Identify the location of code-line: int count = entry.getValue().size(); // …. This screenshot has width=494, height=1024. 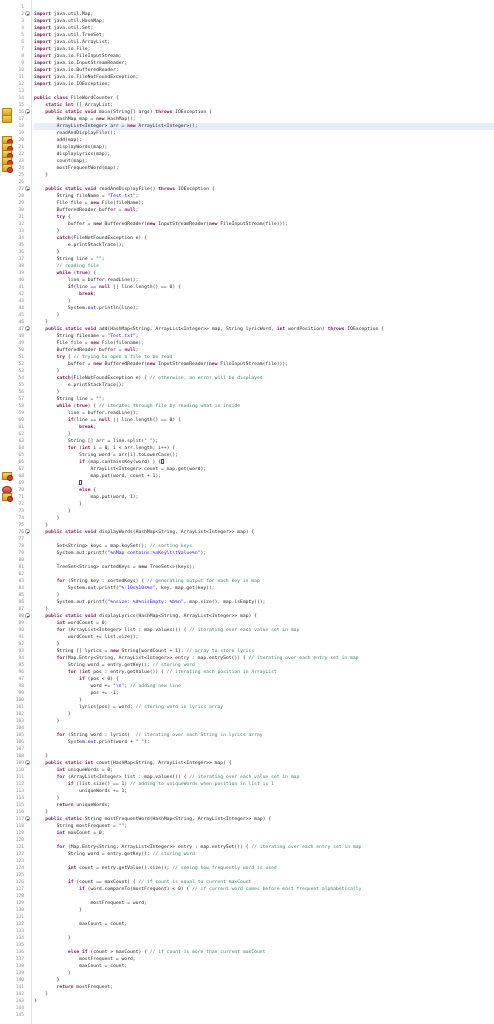
(264, 868).